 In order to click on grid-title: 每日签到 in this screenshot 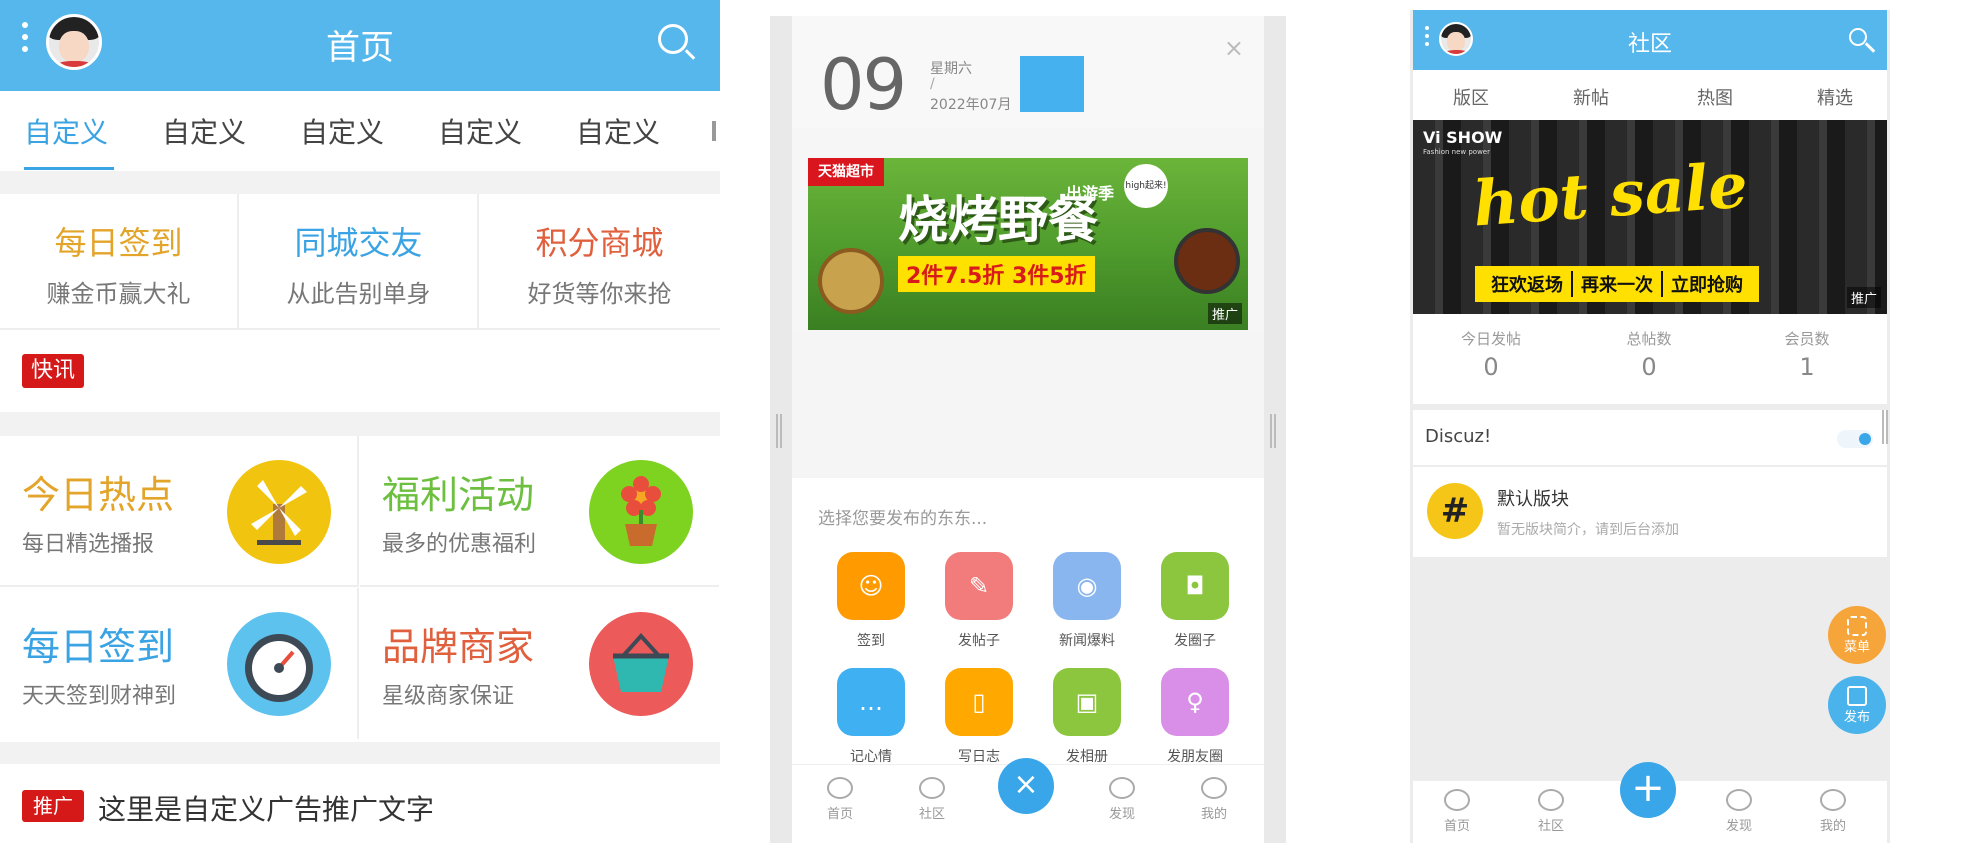, I will do `click(98, 647)`.